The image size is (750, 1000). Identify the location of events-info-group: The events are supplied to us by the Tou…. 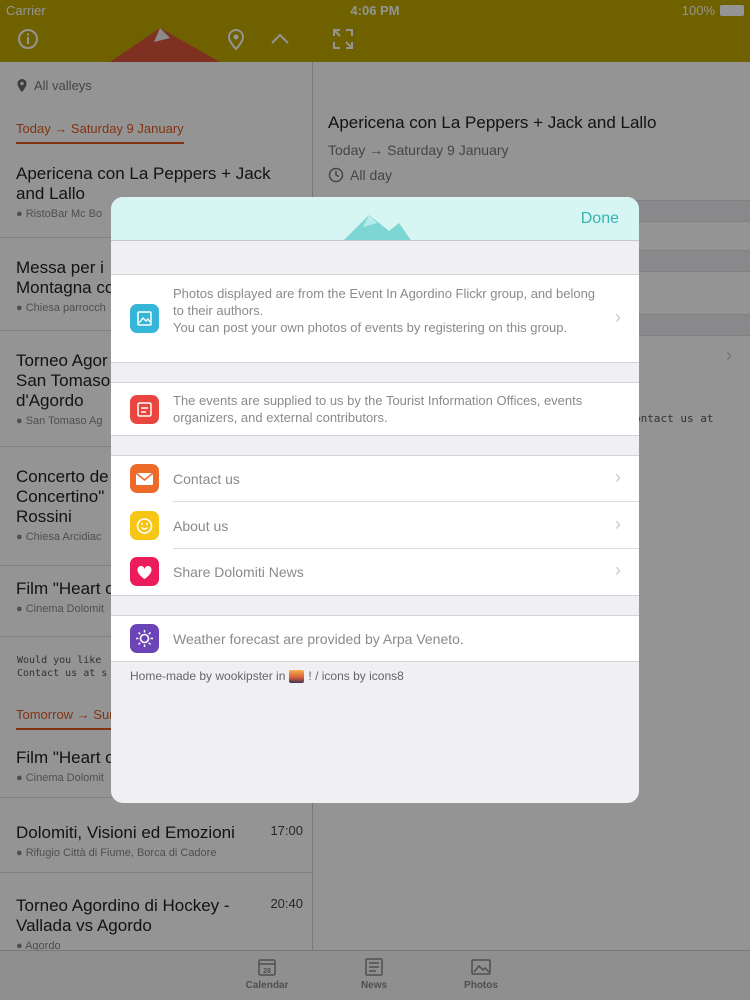
(375, 409).